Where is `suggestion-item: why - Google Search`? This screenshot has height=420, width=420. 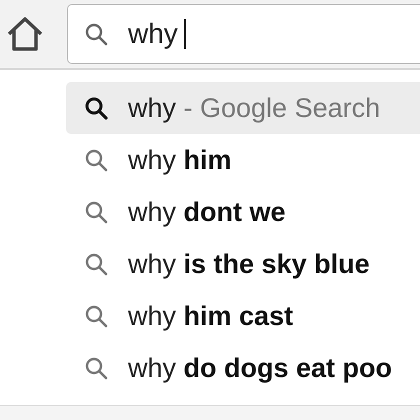 suggestion-item: why - Google Search is located at coordinates (243, 108).